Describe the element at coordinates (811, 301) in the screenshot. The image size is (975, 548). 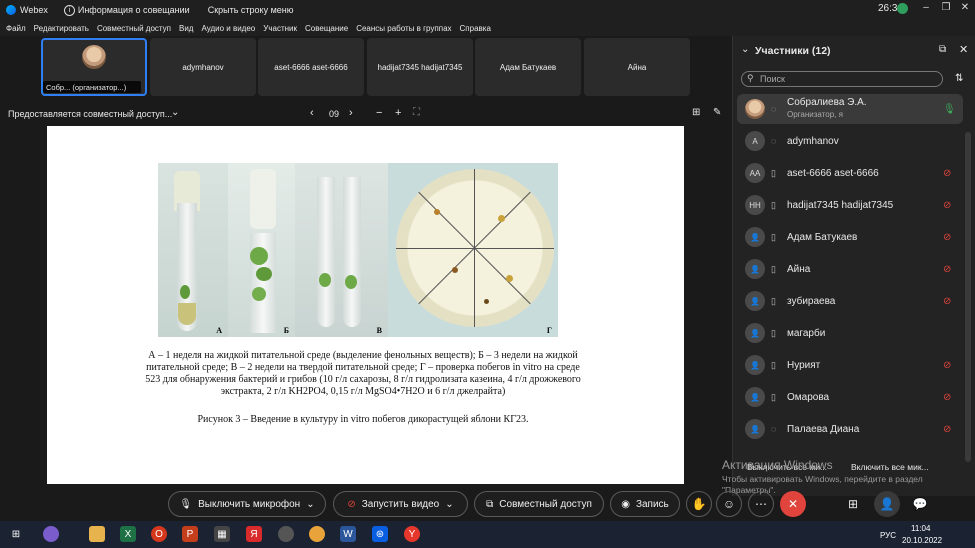
I see `participant-name: зубираева` at that location.